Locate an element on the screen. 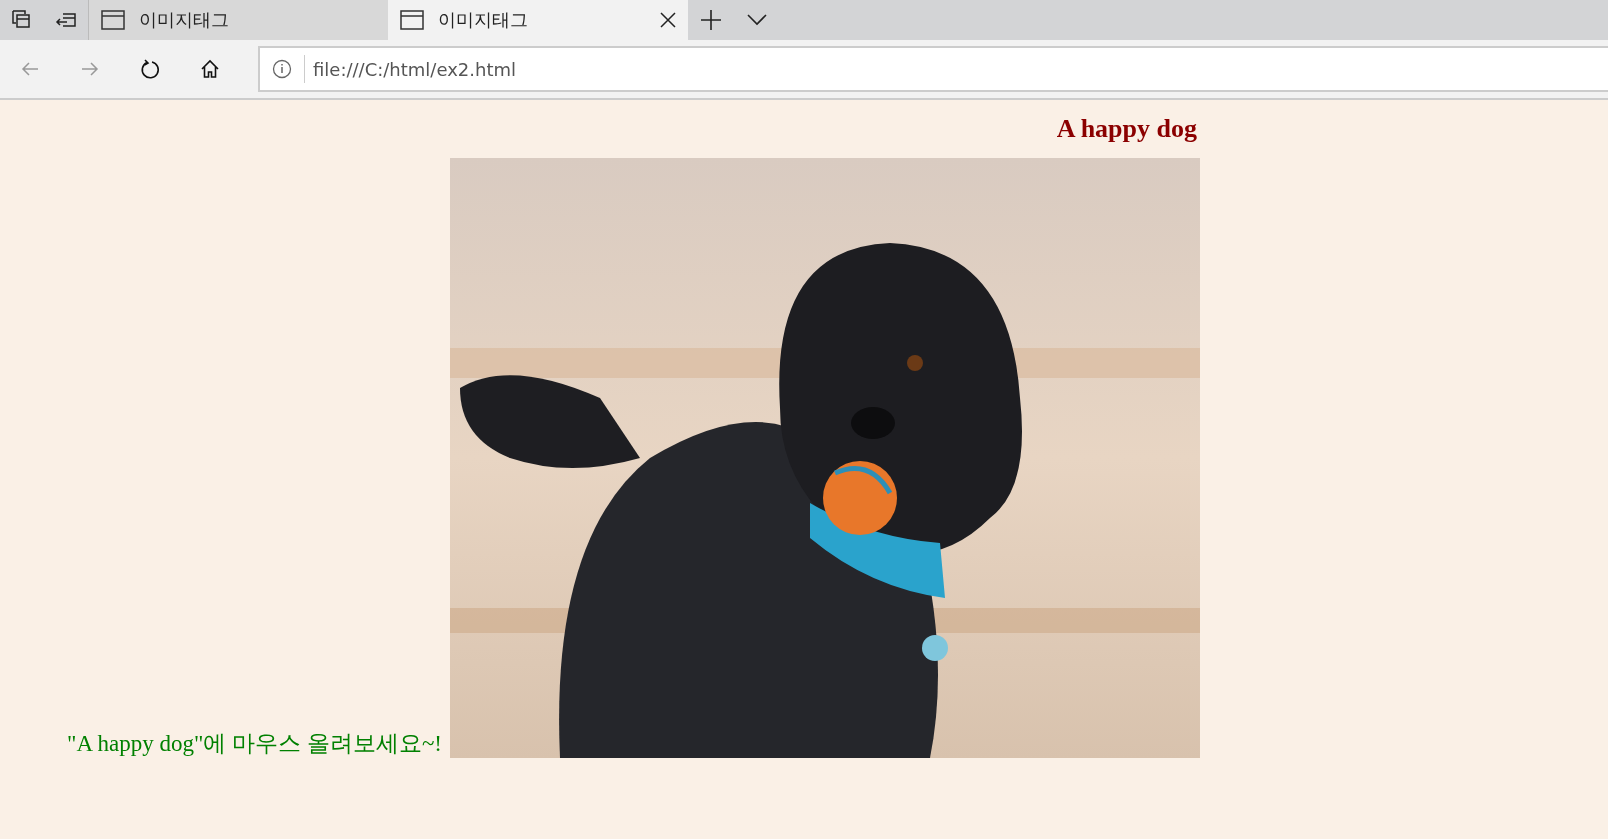 This screenshot has height=839, width=1608. close-icon is located at coordinates (668, 20).